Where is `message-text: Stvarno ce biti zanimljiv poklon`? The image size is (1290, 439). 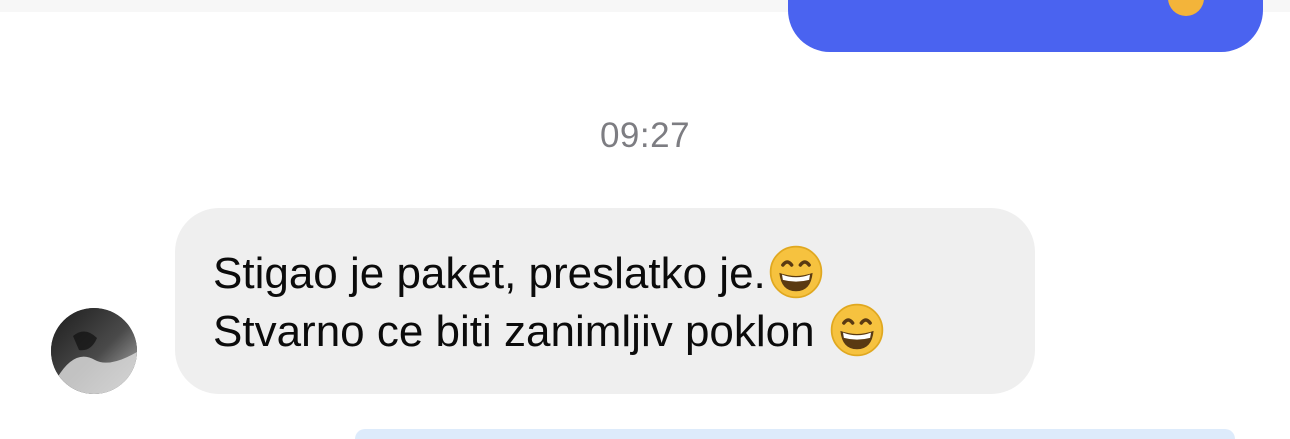
message-text: Stvarno ce biti zanimljiv poklon is located at coordinates (520, 331).